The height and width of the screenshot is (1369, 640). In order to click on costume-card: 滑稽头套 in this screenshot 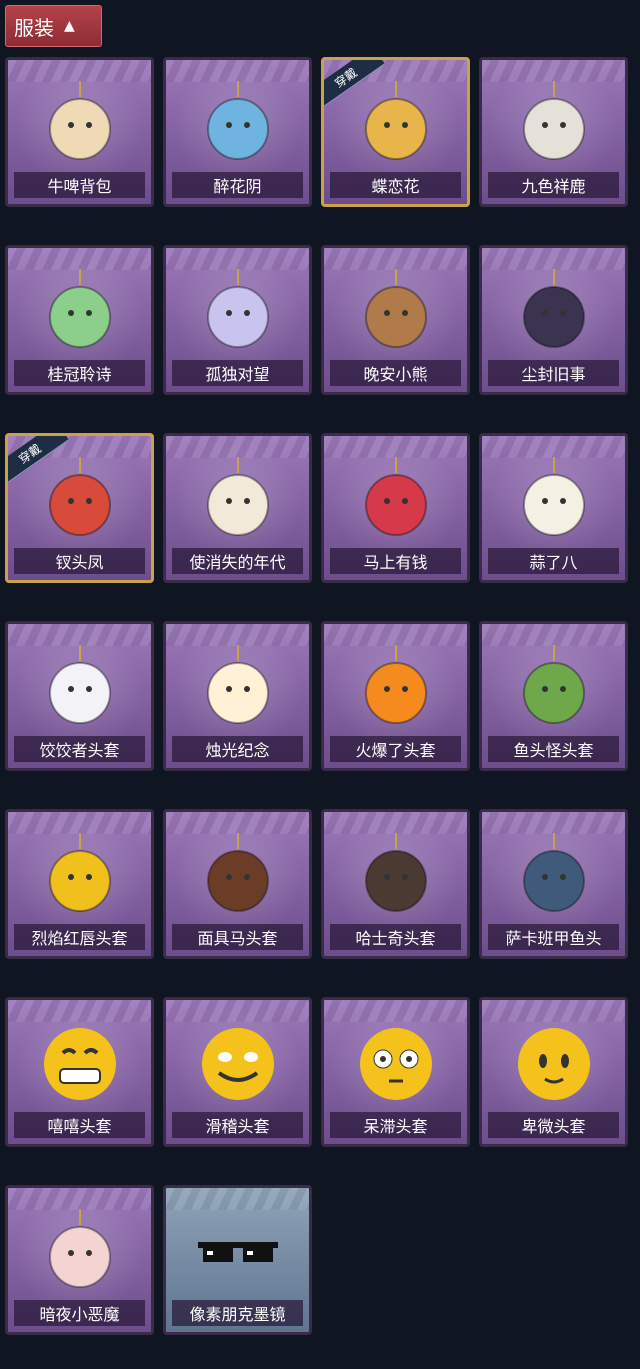, I will do `click(237, 1072)`.